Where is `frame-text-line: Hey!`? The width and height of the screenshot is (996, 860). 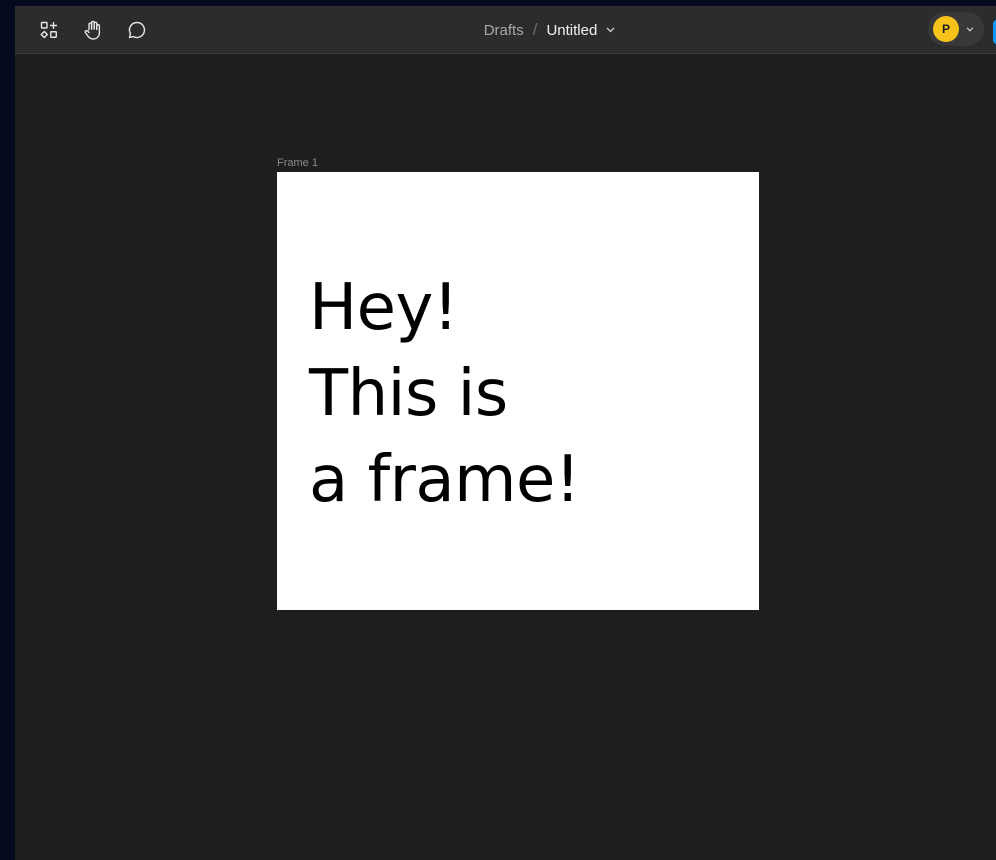
frame-text-line: Hey! is located at coordinates (384, 308).